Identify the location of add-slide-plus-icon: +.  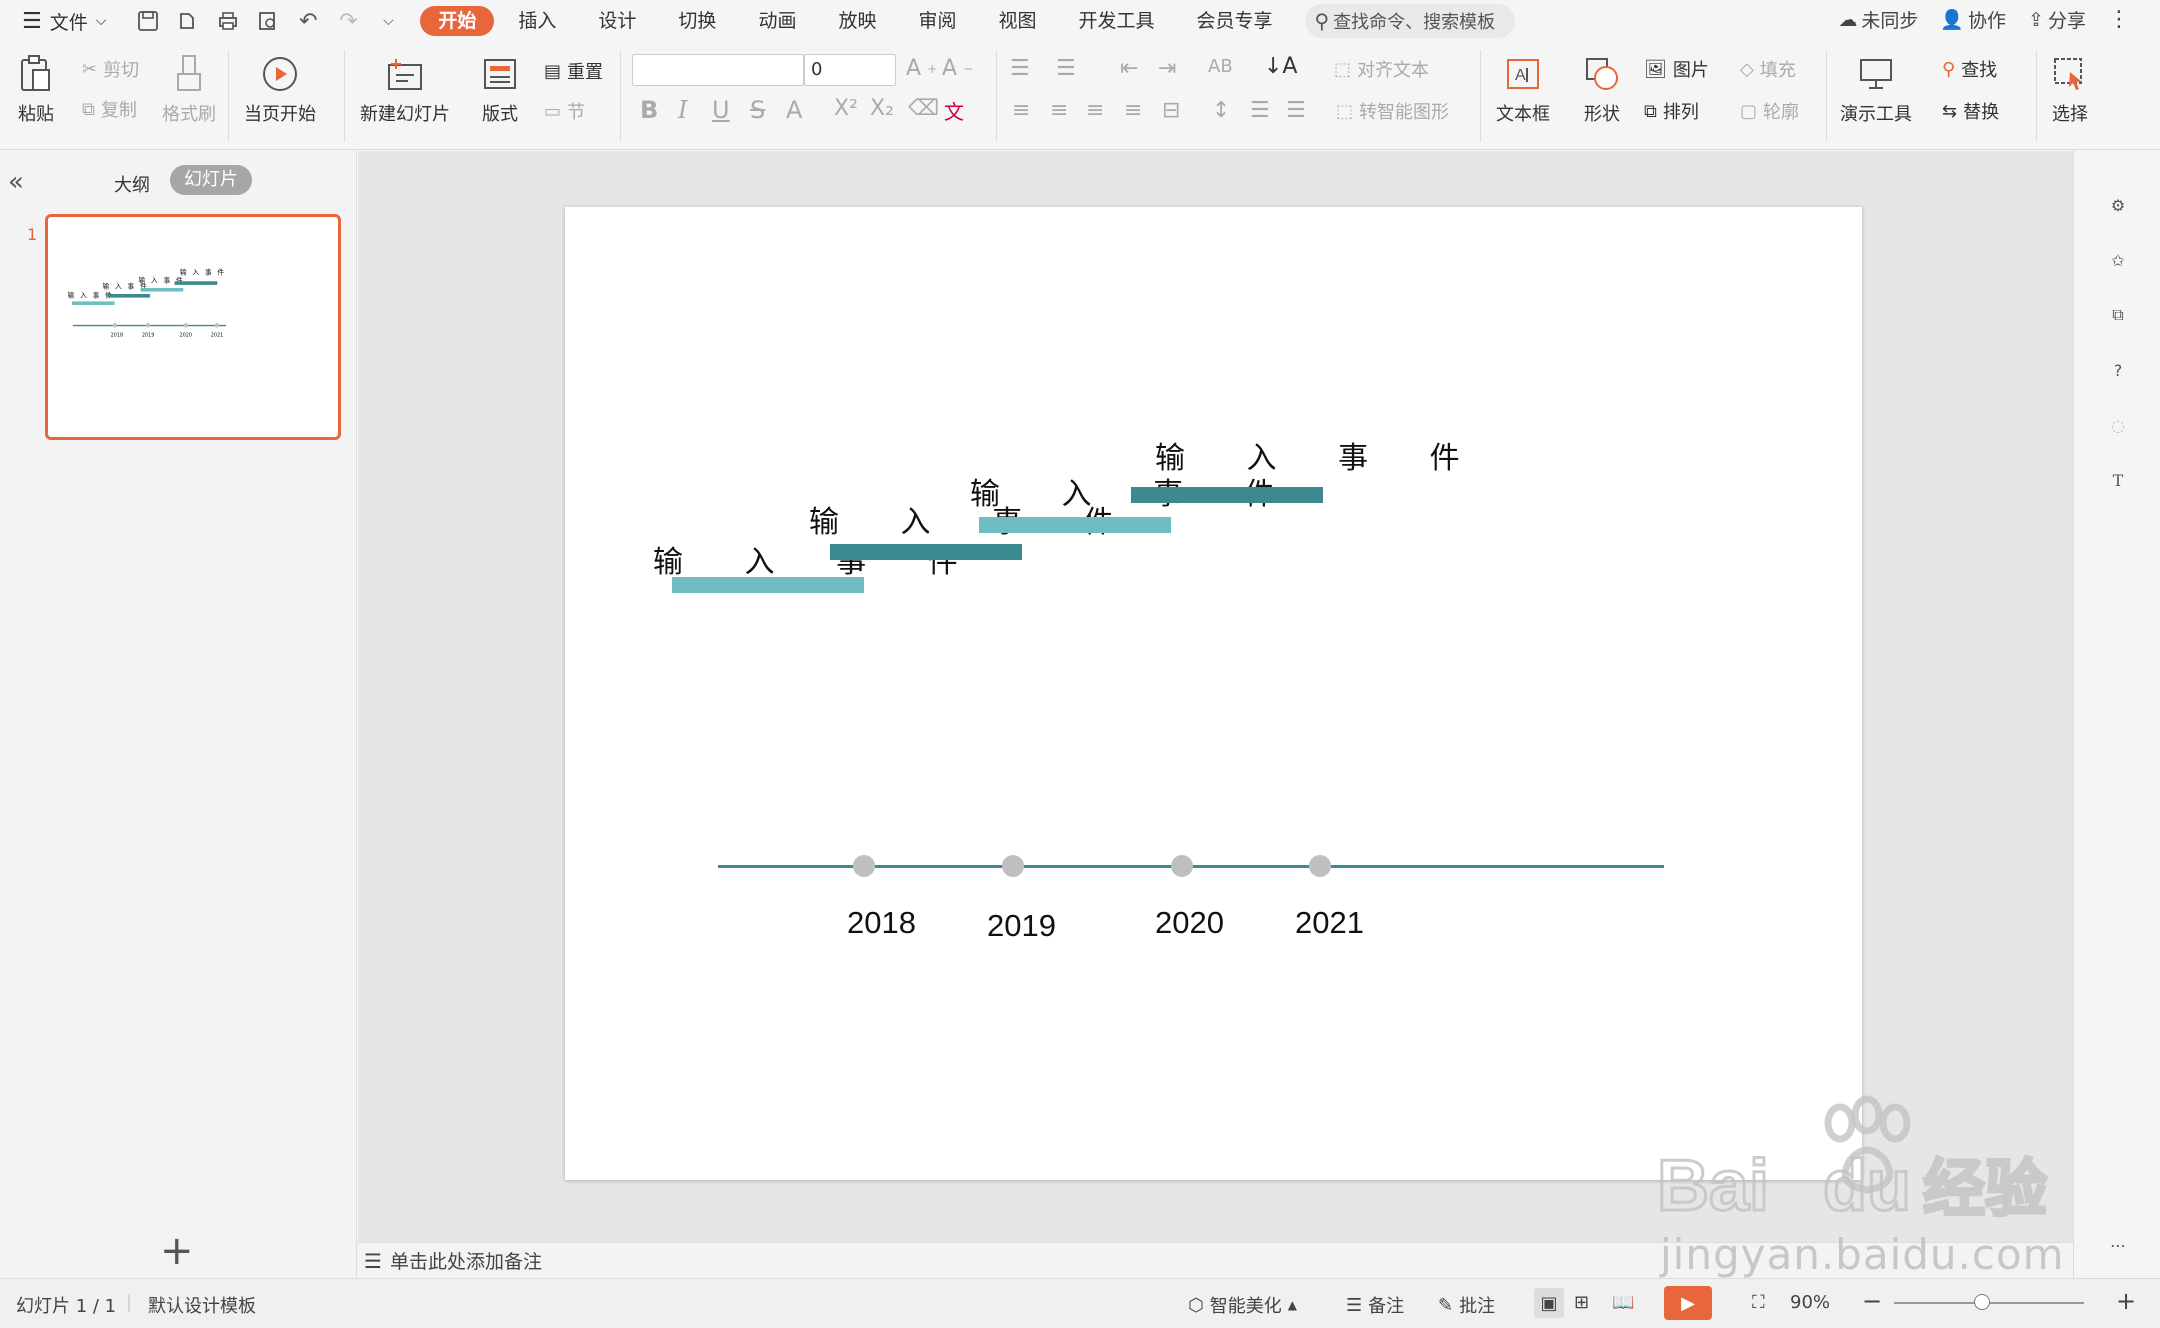
(177, 1251).